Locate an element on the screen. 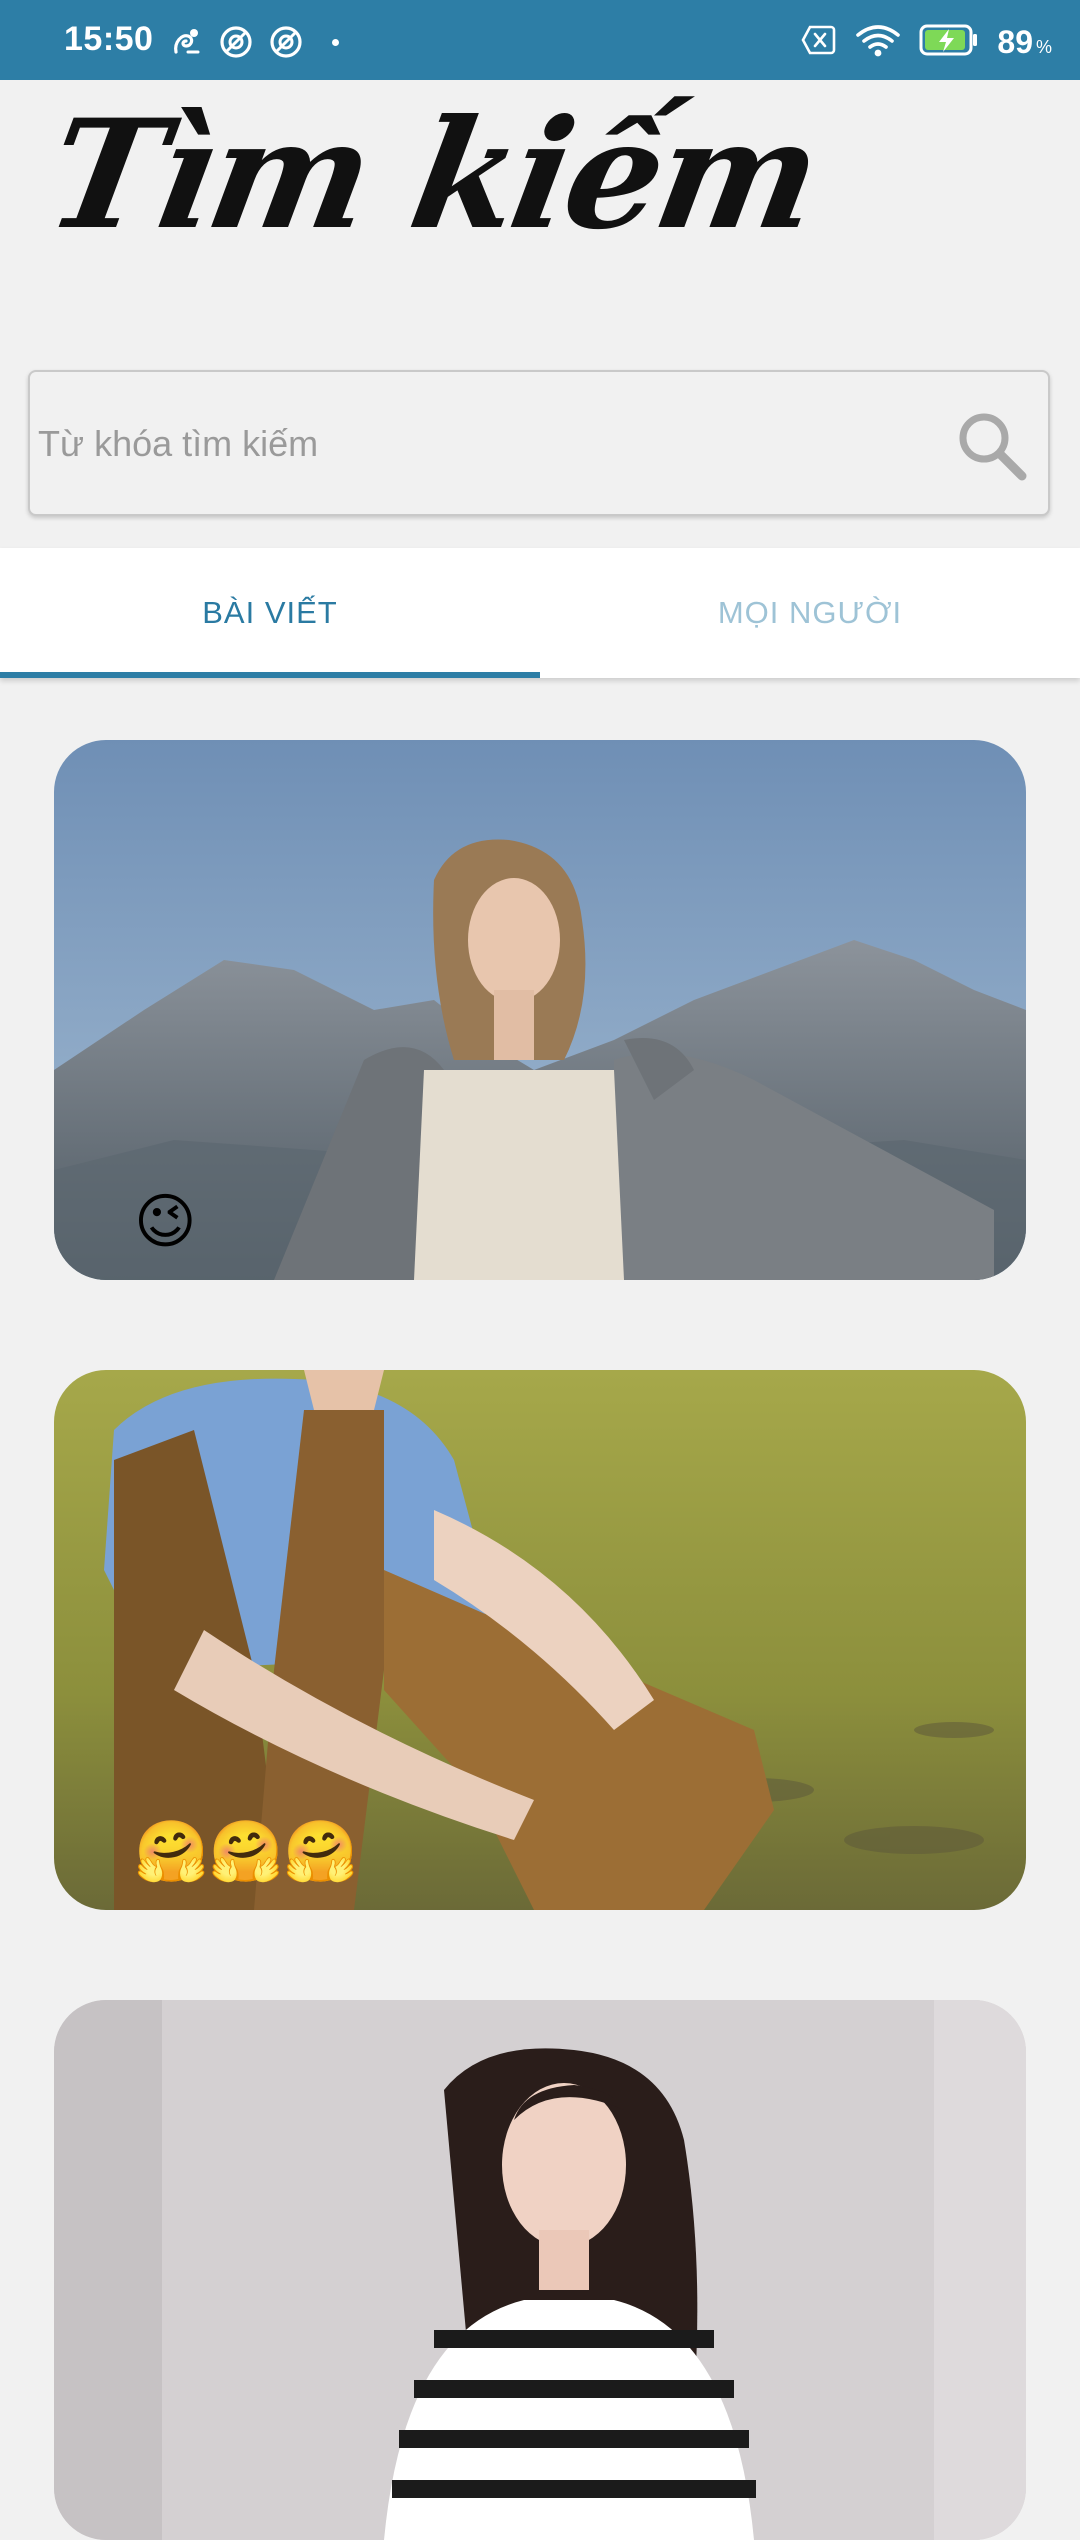 The height and width of the screenshot is (2540, 1080). tab-bar: BÀI VIẾT MỌI NGƯỜI is located at coordinates (540, 613).